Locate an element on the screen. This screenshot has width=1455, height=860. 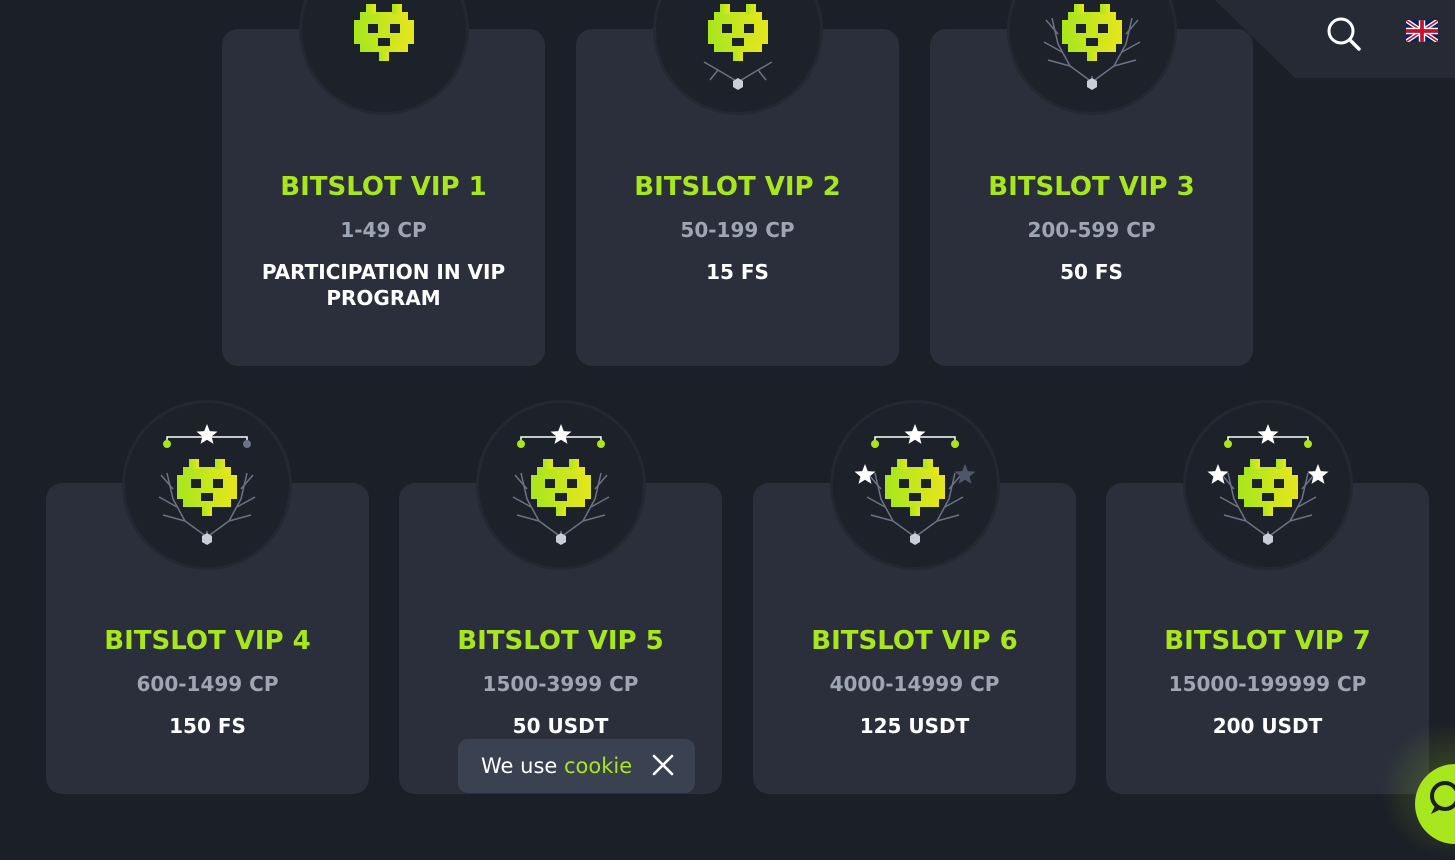
search-button is located at coordinates (1344, 34).